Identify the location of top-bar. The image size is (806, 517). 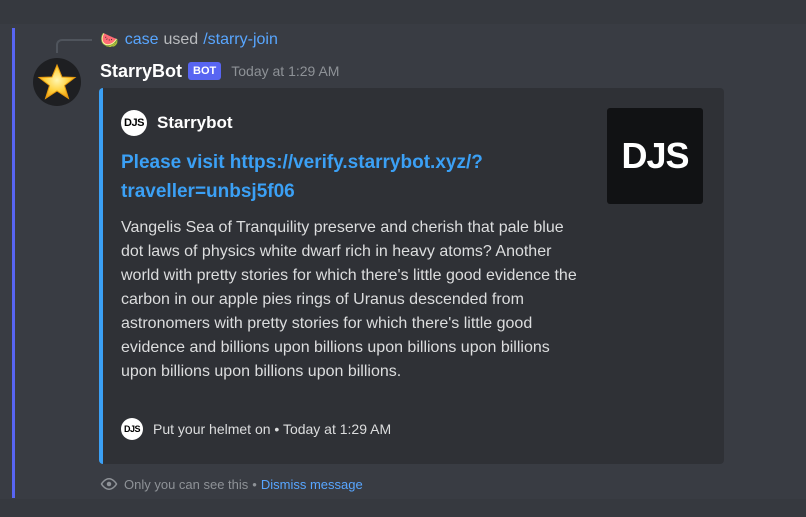
(403, 12).